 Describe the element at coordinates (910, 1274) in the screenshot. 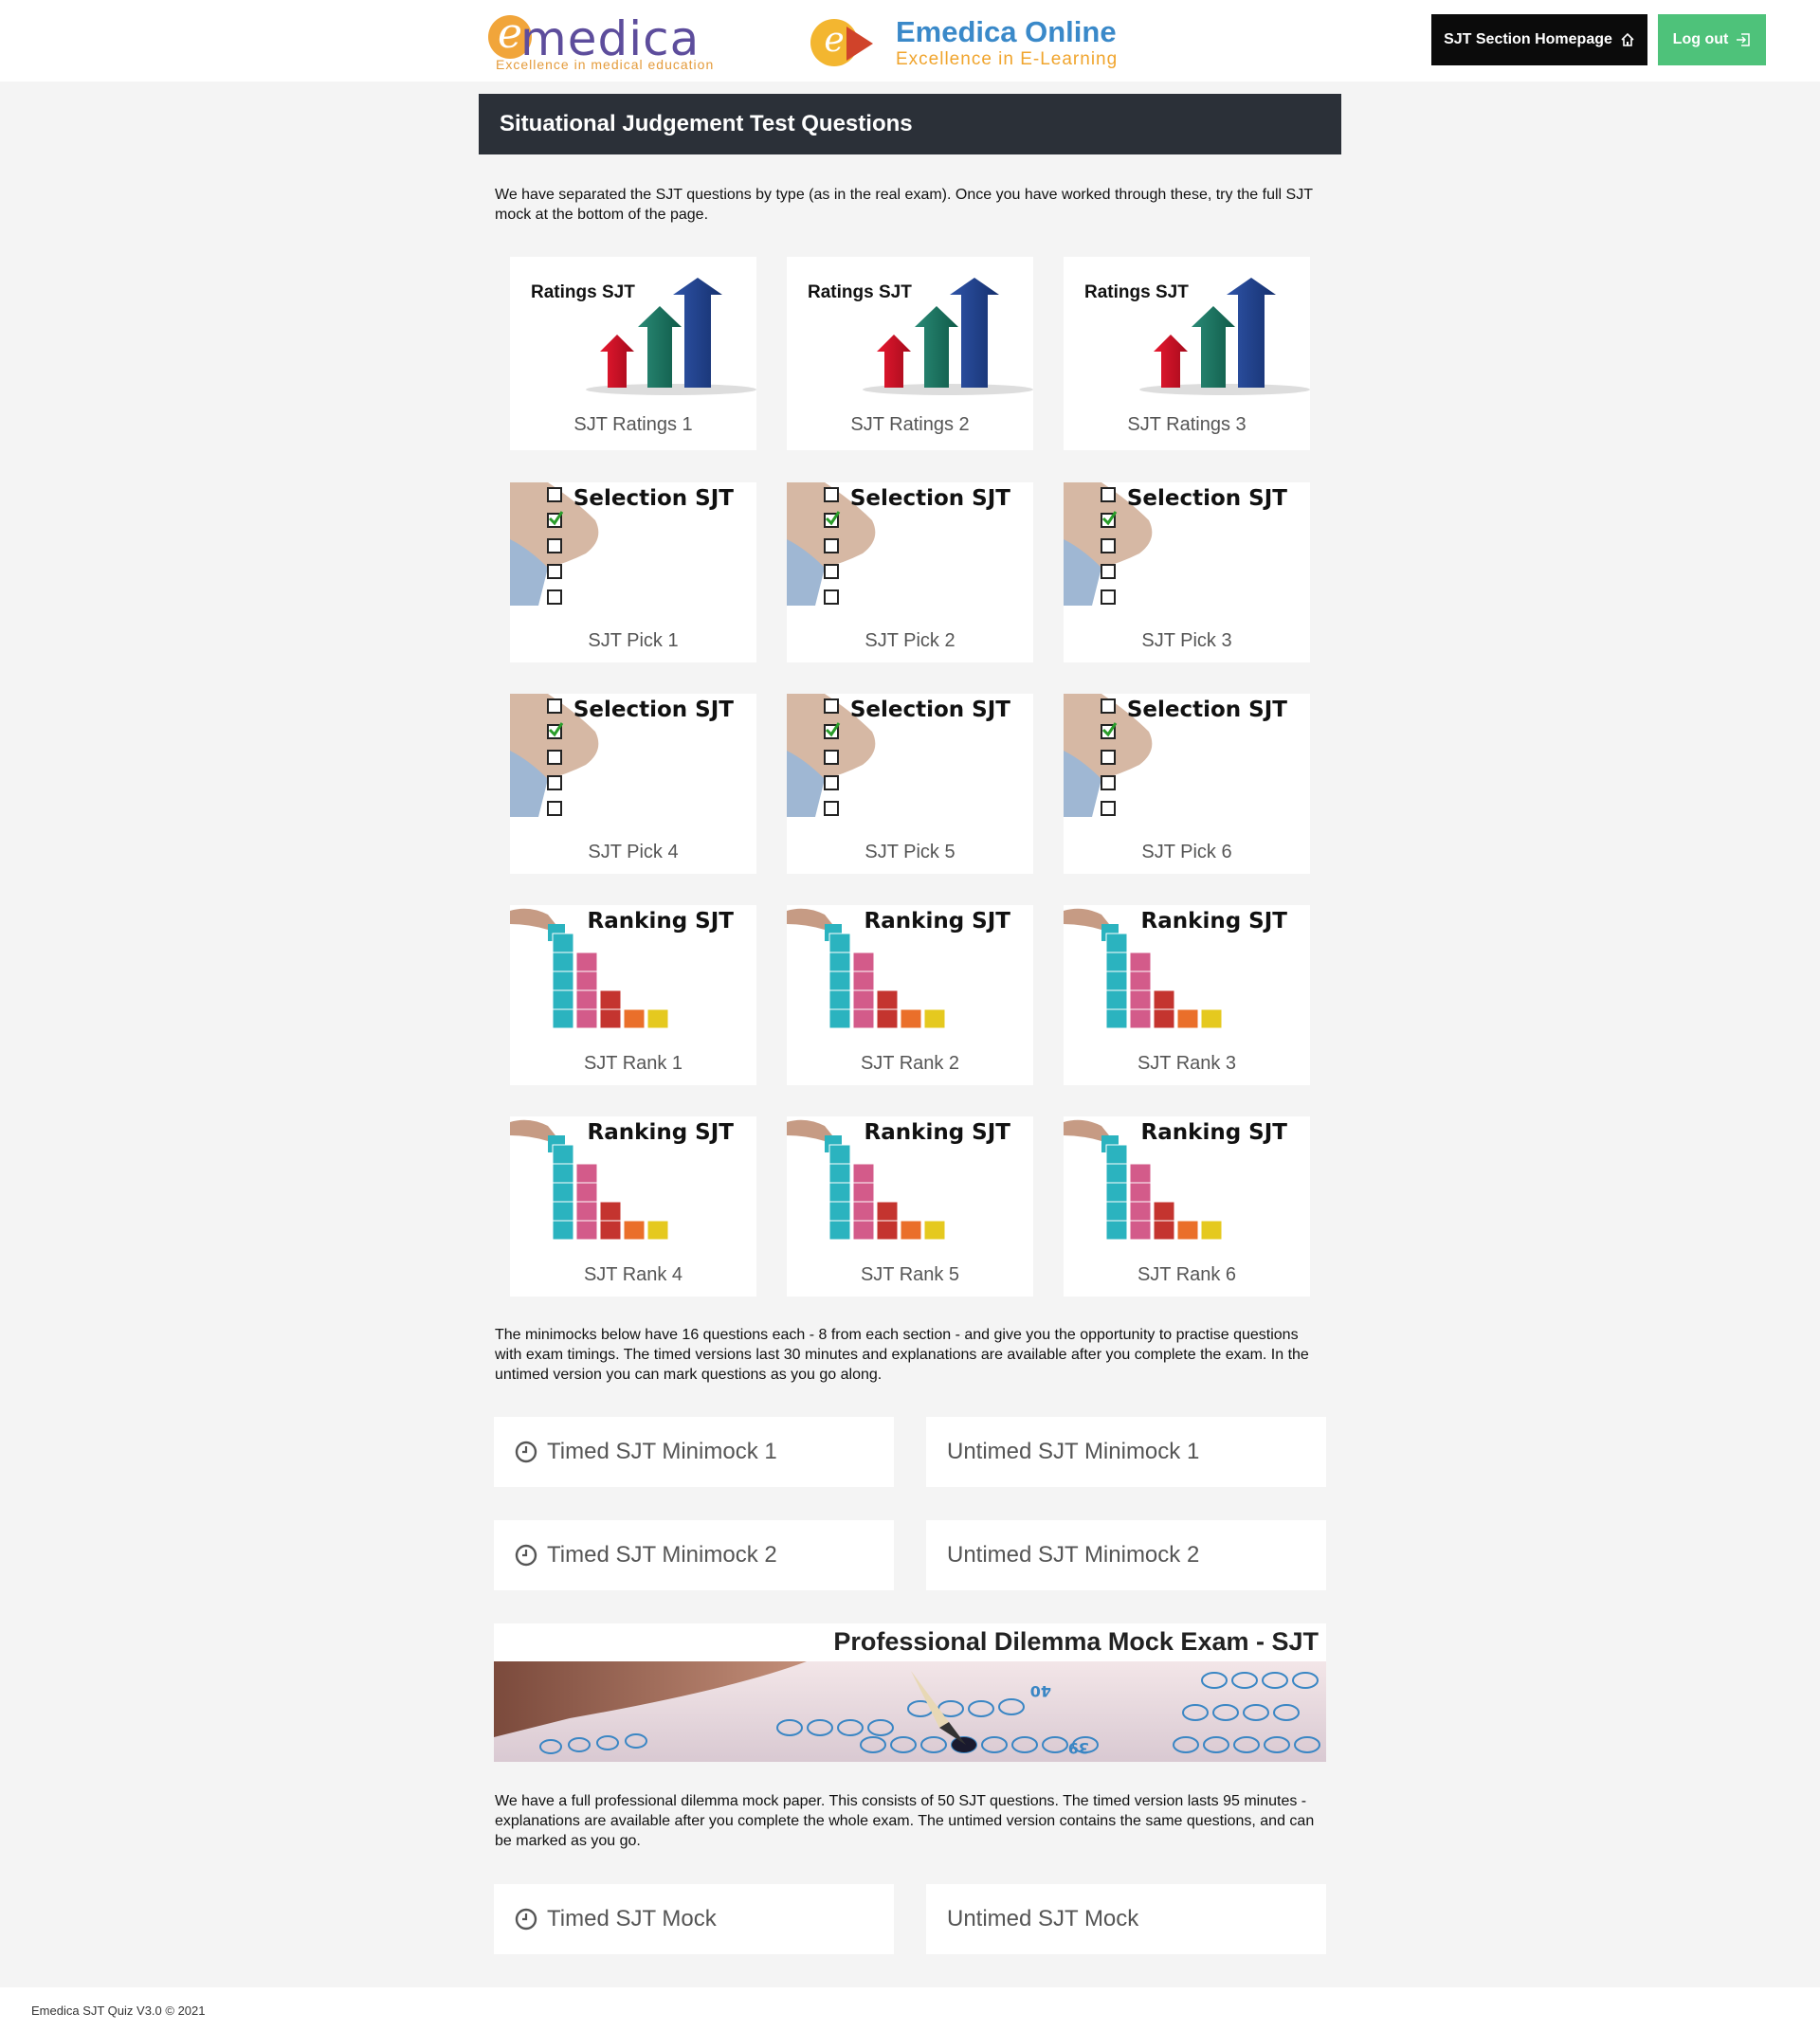

I see `card-label: SJT Rank 5` at that location.